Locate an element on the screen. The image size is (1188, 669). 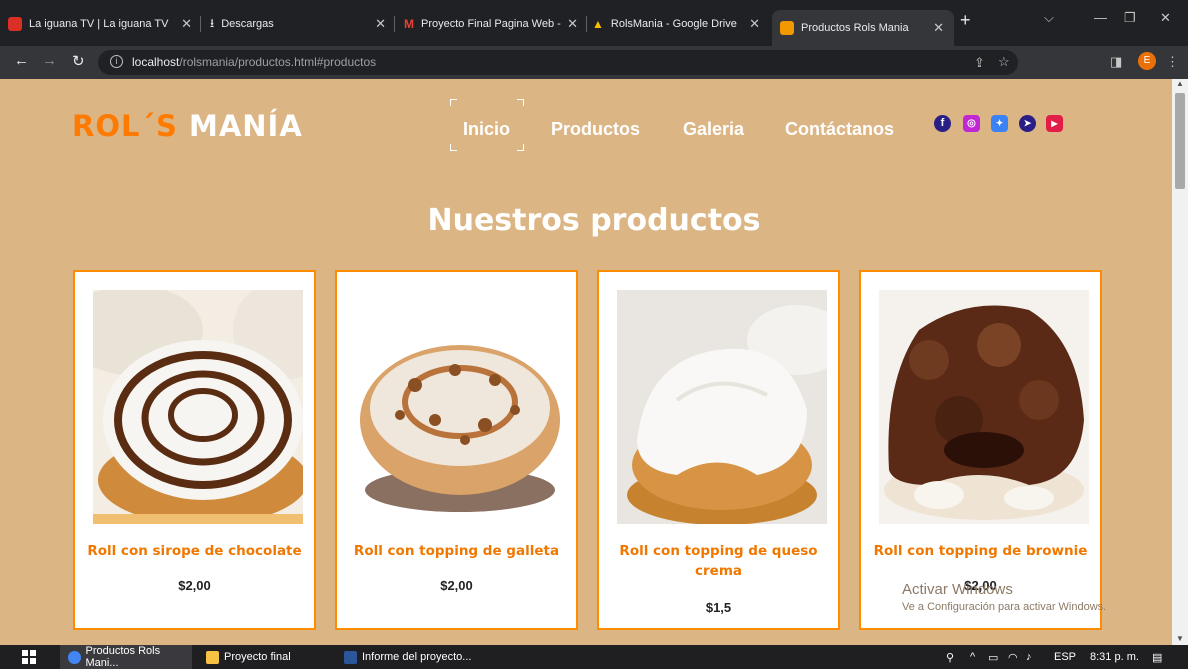
logo-text-rols: ROL´S is located at coordinates (125, 126).